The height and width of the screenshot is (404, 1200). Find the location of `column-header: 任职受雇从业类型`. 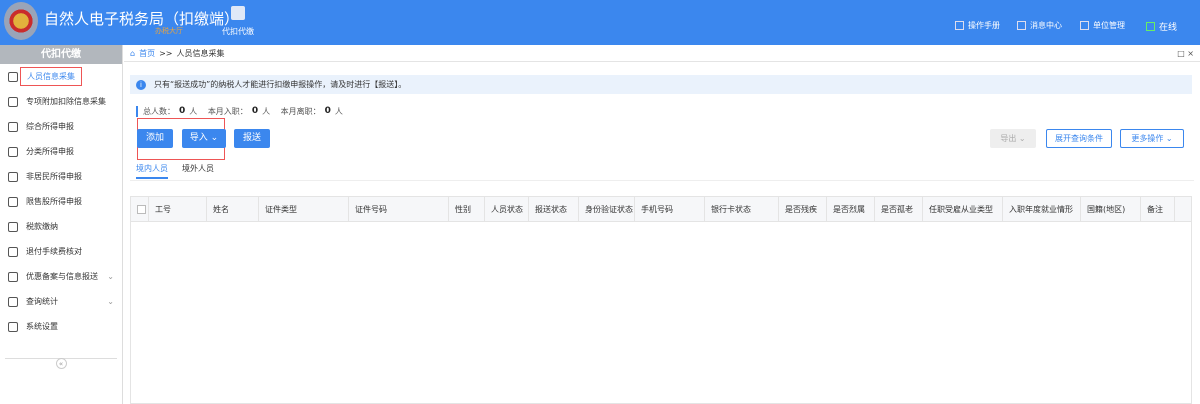

column-header: 任职受雇从业类型 is located at coordinates (963, 209).